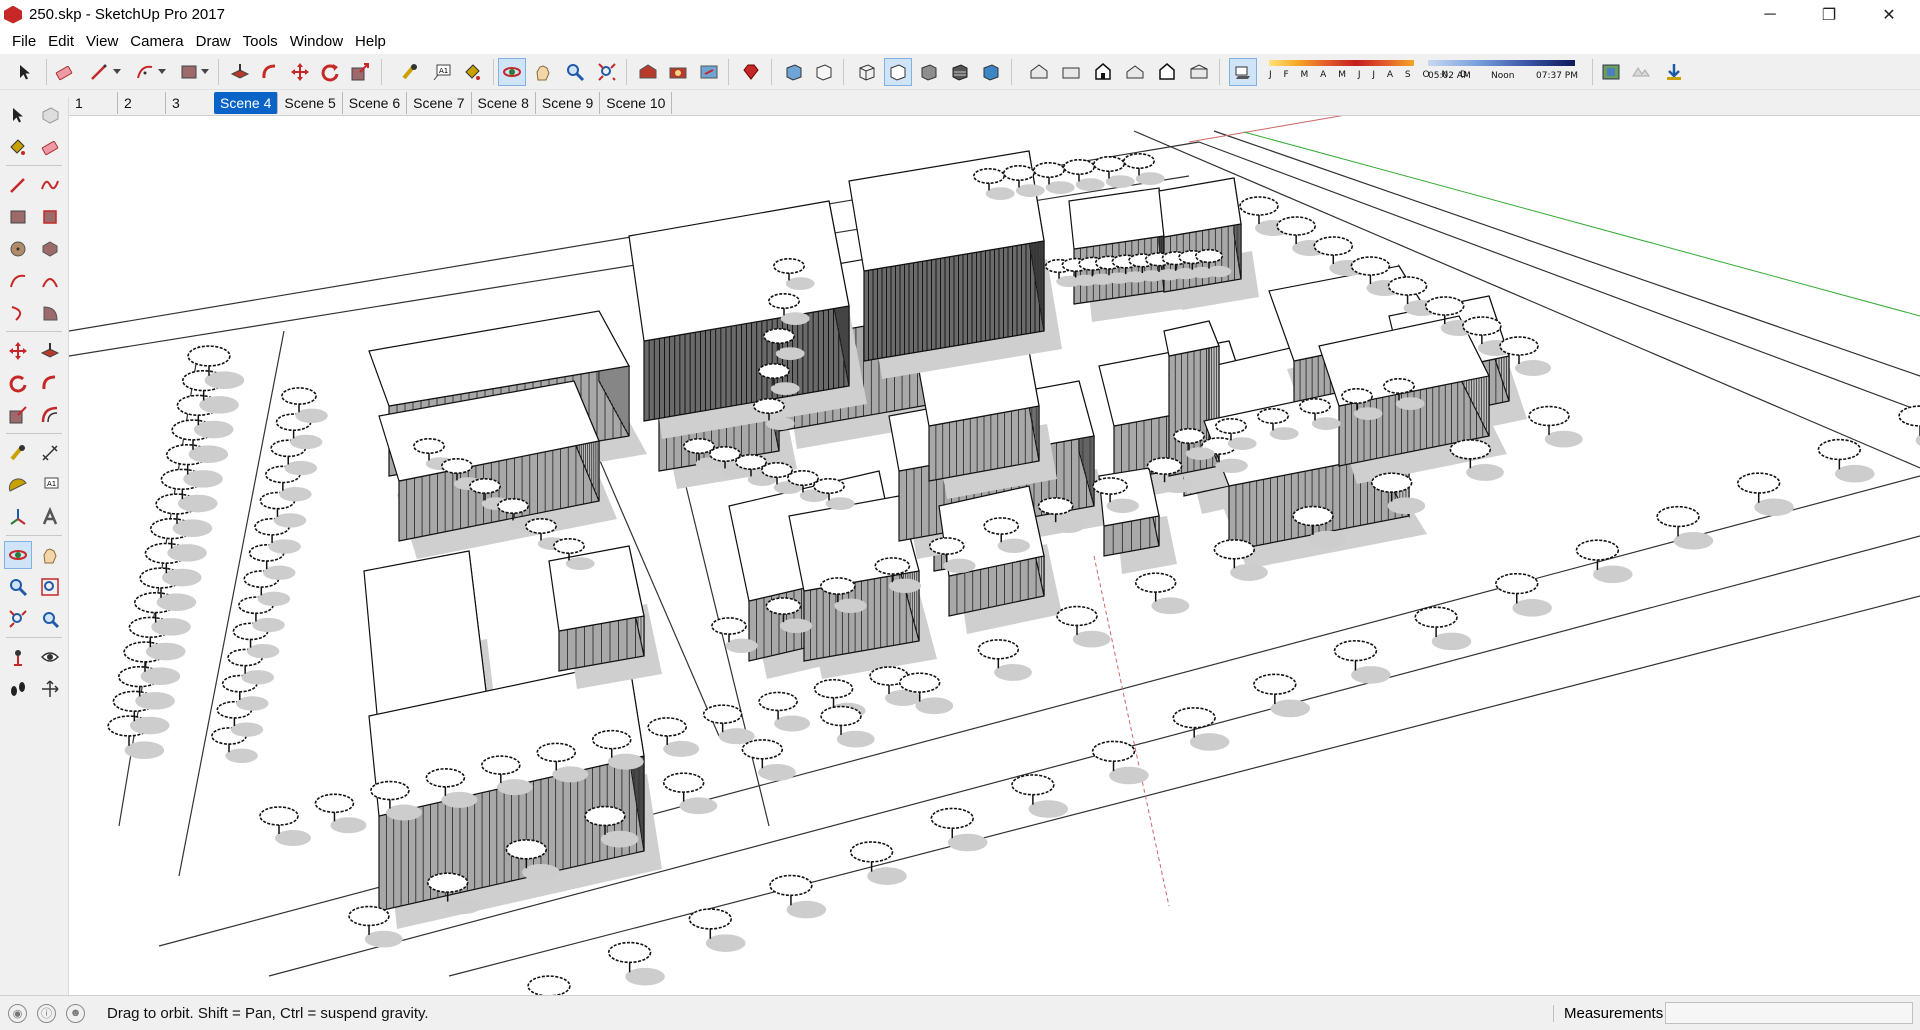 Image resolution: width=1920 pixels, height=1030 pixels. Describe the element at coordinates (375, 102) in the screenshot. I see `scene-tab-6: Scene 6` at that location.